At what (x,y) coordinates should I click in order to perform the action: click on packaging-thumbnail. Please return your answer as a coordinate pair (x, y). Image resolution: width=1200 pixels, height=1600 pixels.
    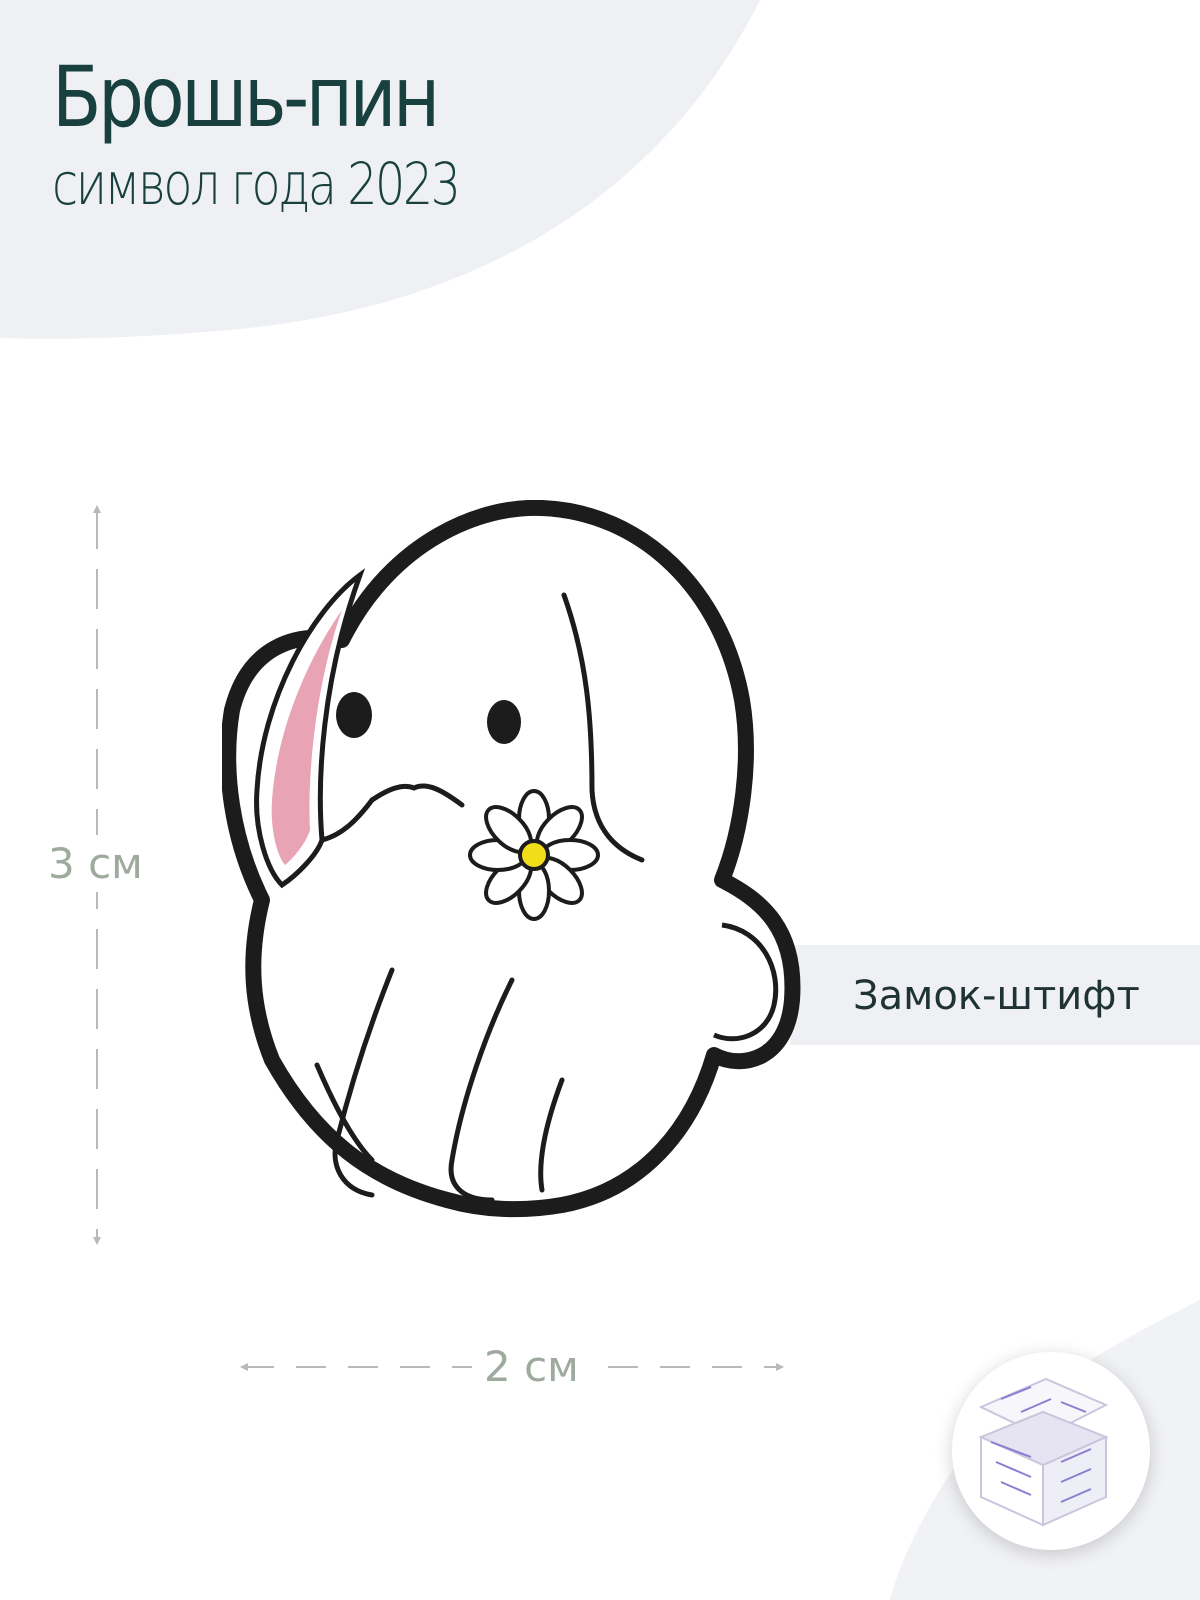
    Looking at the image, I should click on (1051, 1451).